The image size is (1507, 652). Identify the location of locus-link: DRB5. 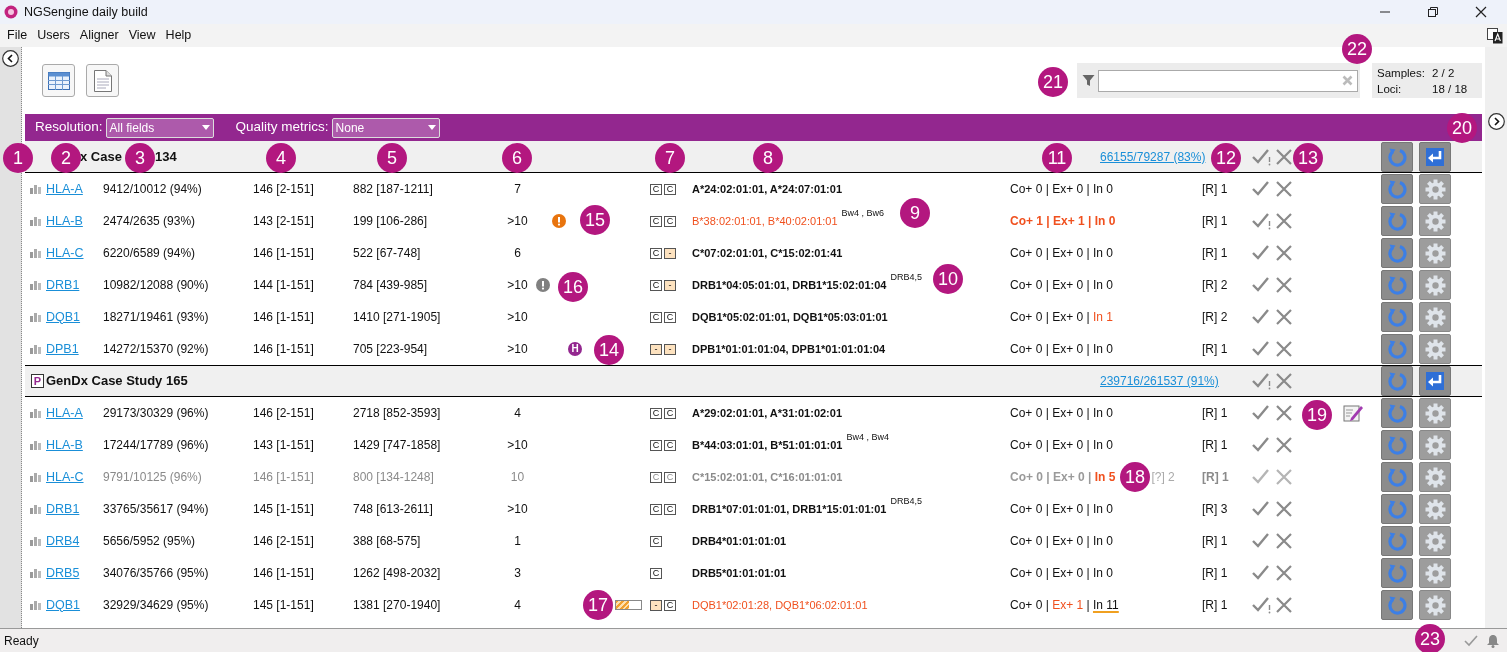
(63, 572).